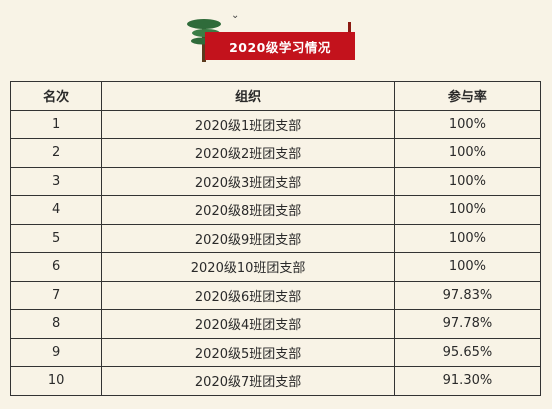 This screenshot has height=409, width=552. What do you see at coordinates (467, 381) in the screenshot?
I see `participation-rate-cell: 91.30%` at bounding box center [467, 381].